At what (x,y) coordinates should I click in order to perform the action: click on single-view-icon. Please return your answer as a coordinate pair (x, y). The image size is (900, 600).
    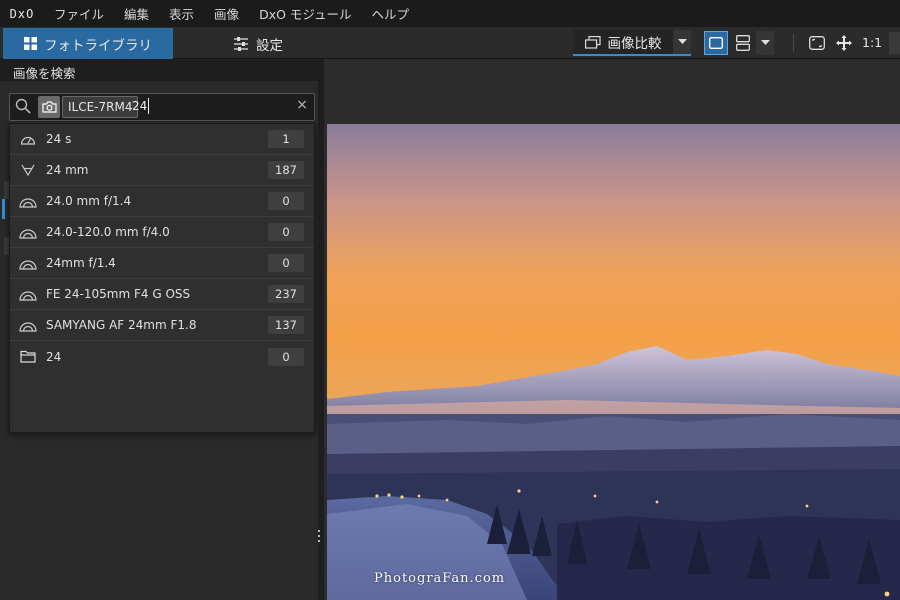
    Looking at the image, I should click on (716, 43).